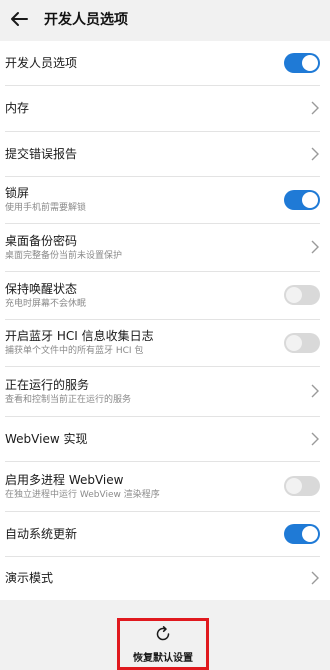 This screenshot has width=330, height=670. I want to click on setting-title: 内存, so click(17, 108).